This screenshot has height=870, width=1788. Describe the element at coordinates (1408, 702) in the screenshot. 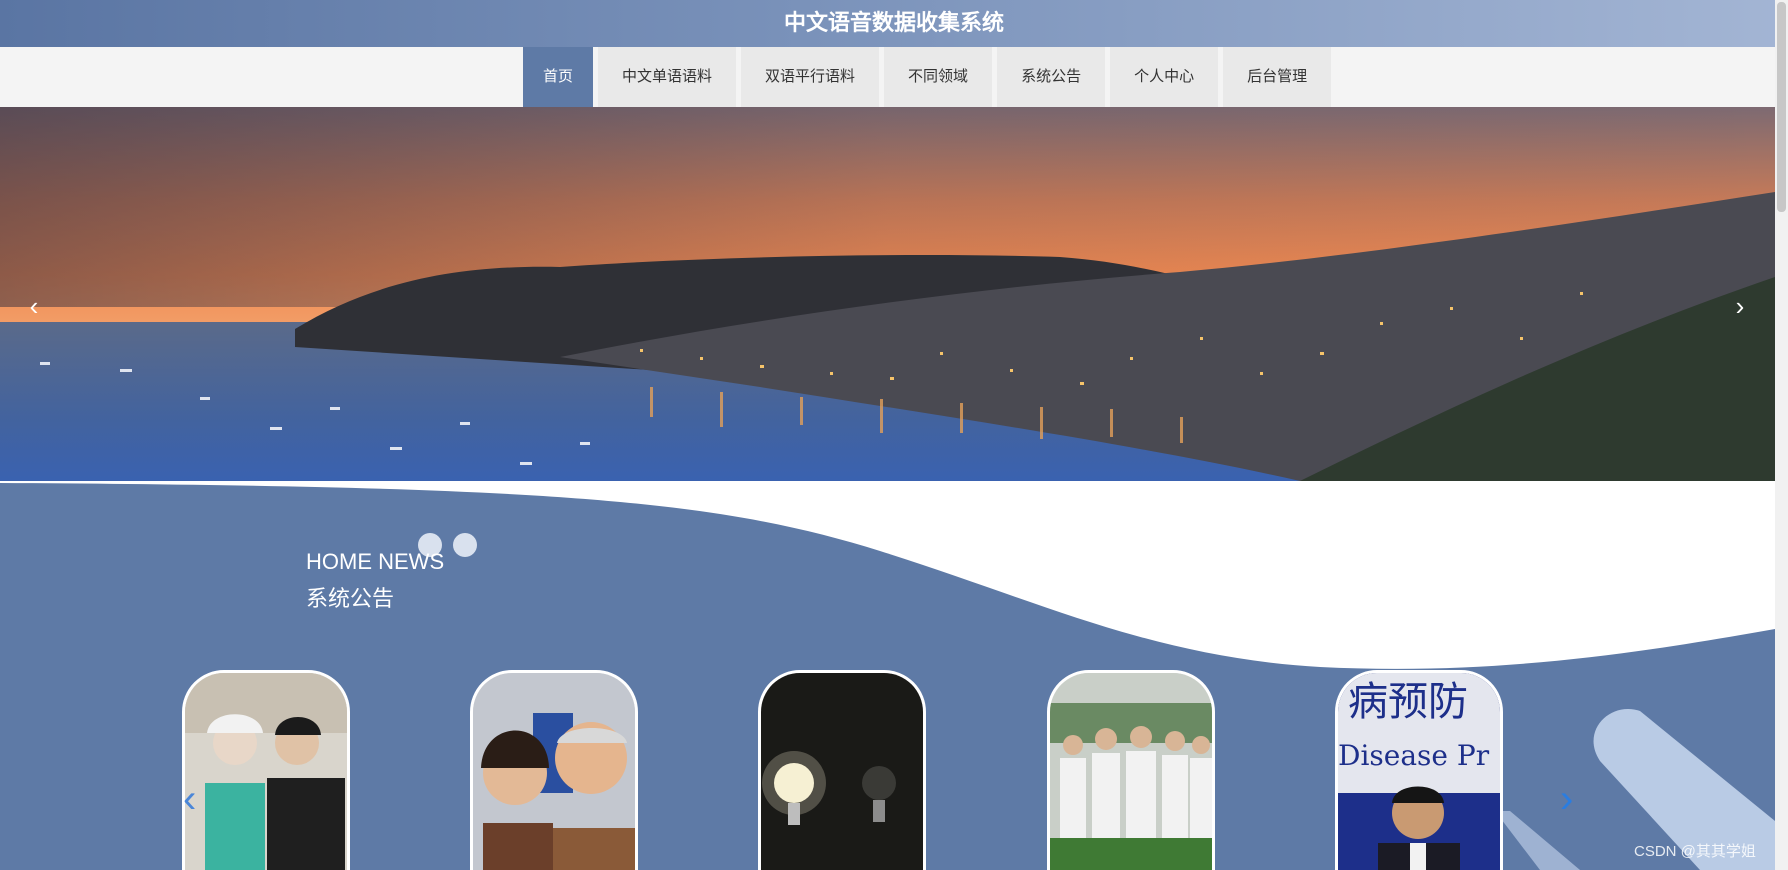

I see `svg-text: 病预防` at that location.